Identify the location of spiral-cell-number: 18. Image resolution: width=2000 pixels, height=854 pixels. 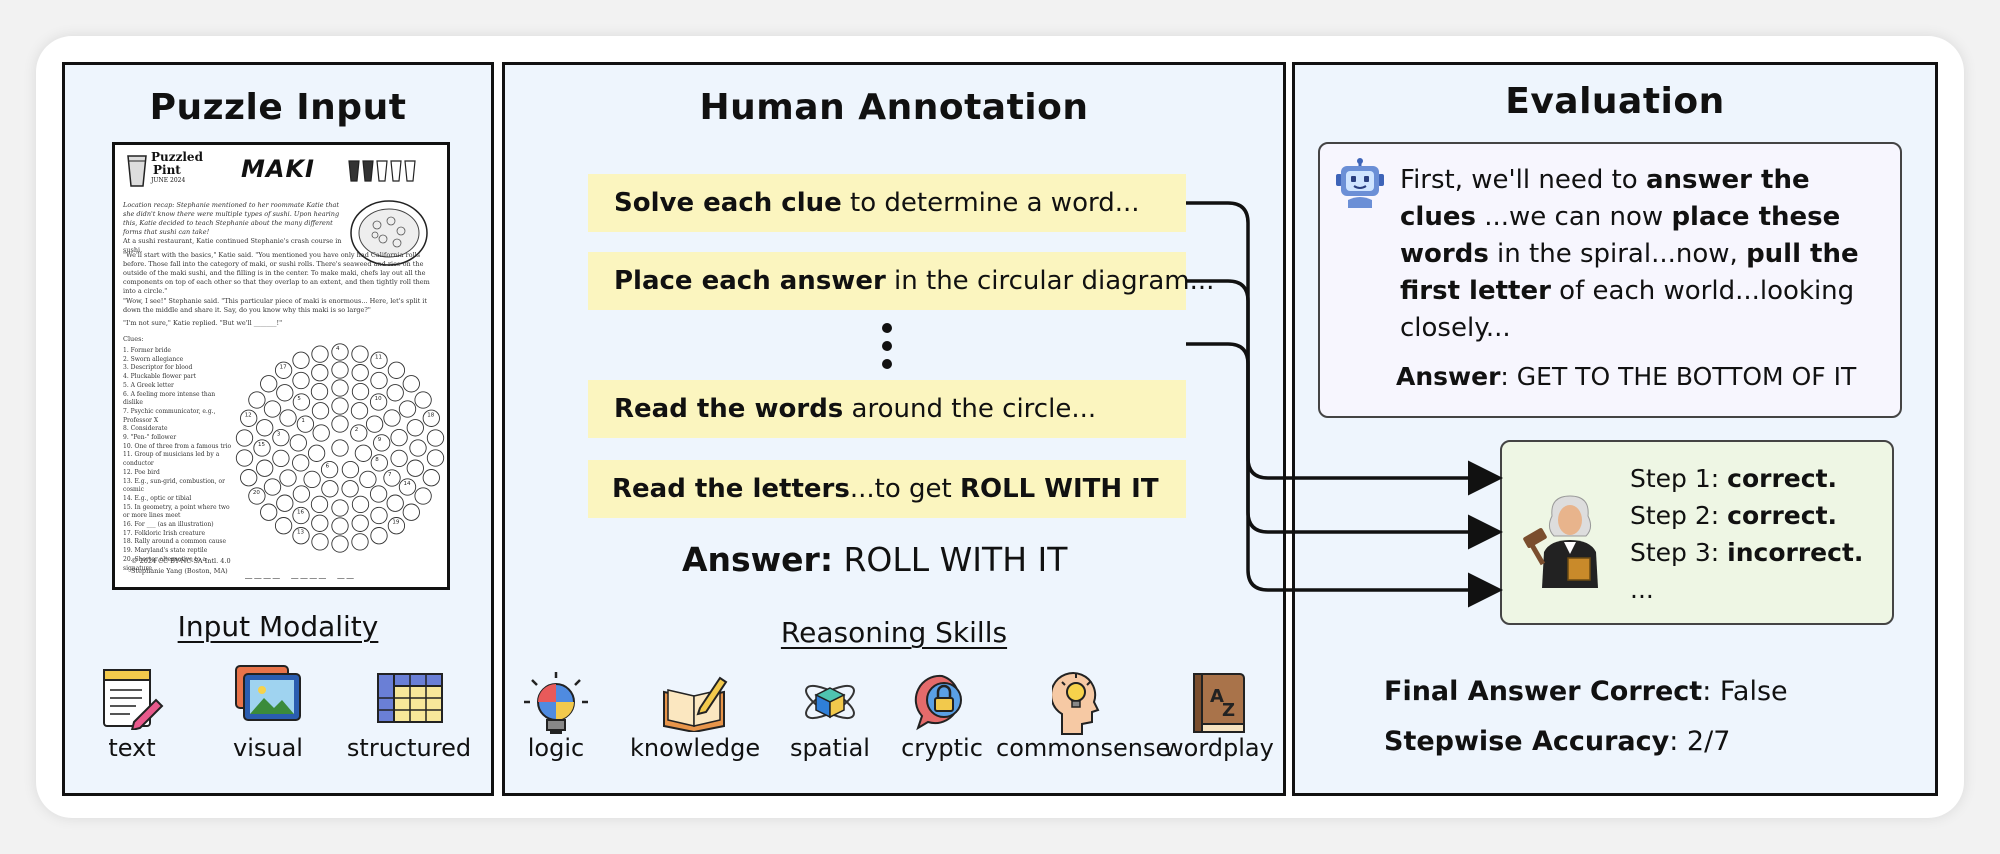
(430, 415).